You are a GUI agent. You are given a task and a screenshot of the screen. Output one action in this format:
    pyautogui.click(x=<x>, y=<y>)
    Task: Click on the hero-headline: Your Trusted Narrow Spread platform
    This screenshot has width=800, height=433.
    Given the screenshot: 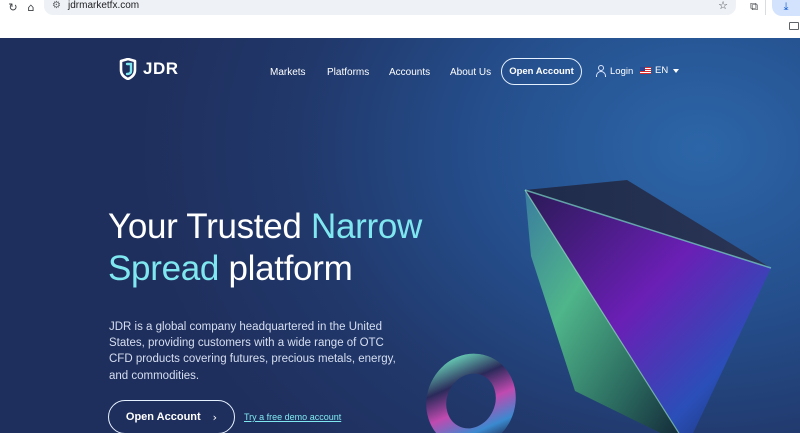 What is the action you would take?
    pyautogui.click(x=265, y=248)
    